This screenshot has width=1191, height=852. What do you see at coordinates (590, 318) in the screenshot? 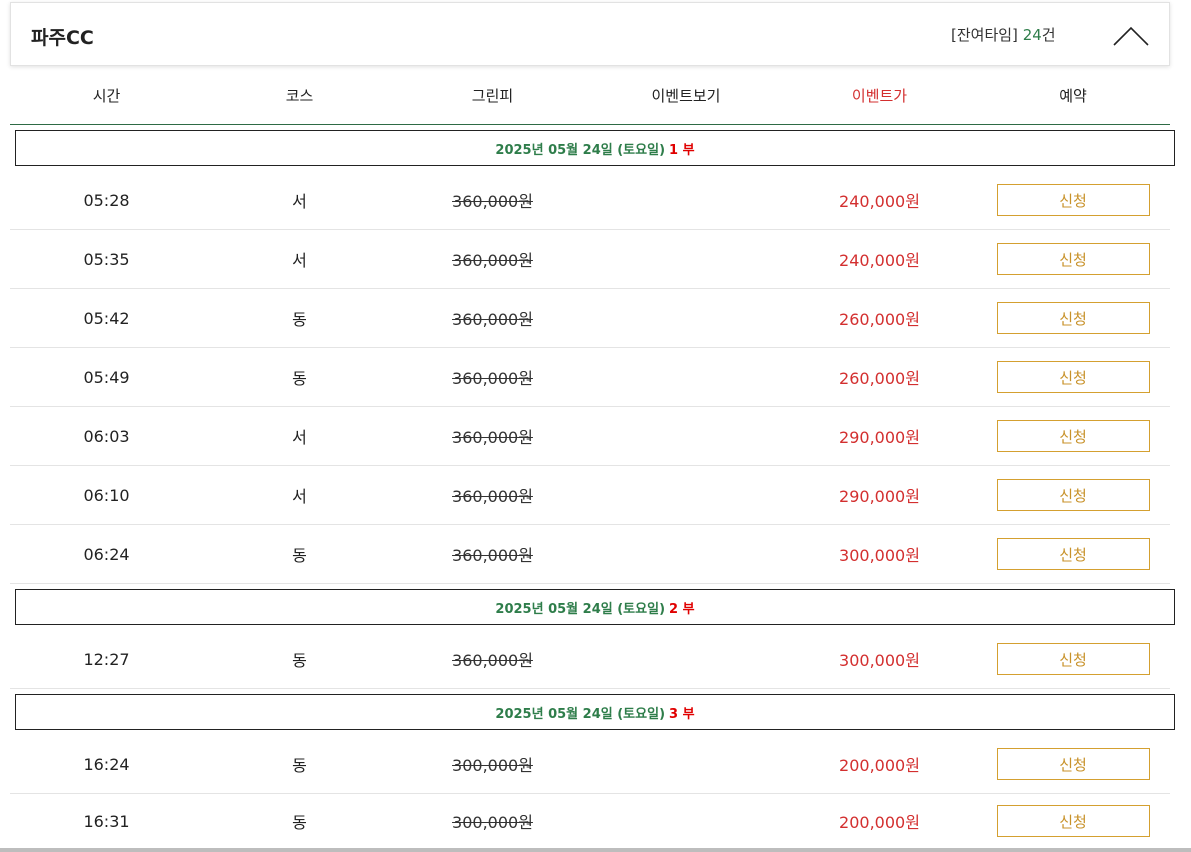
I see `table-row: 05:42 동 360,000원 260,000원 신청` at bounding box center [590, 318].